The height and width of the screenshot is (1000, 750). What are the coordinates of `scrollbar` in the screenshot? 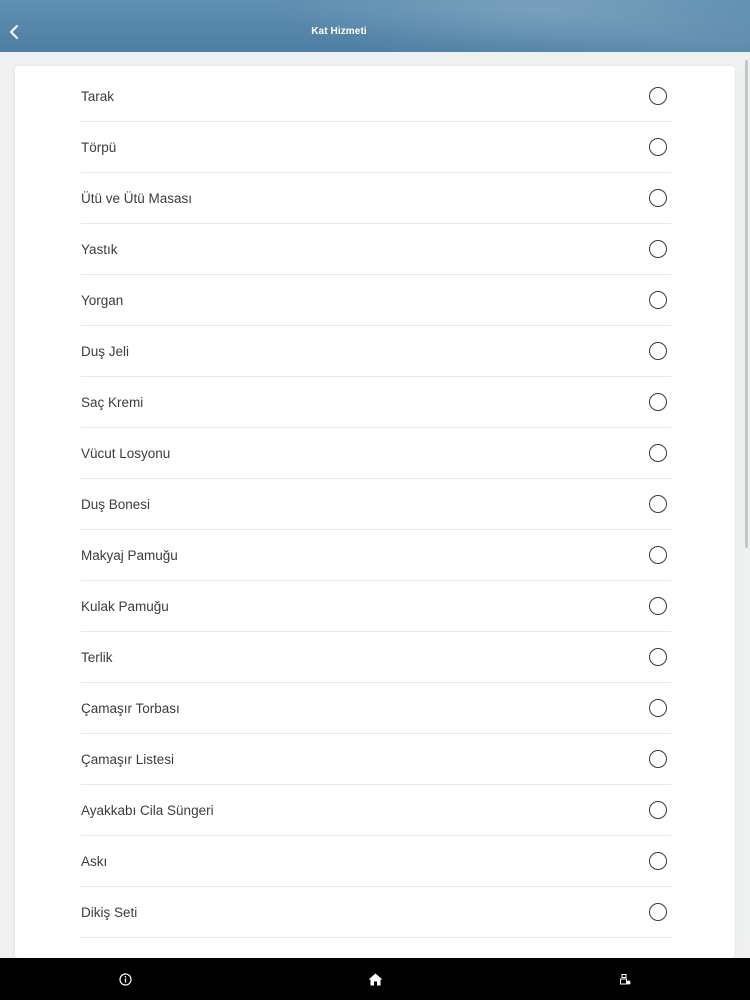 It's located at (746, 304).